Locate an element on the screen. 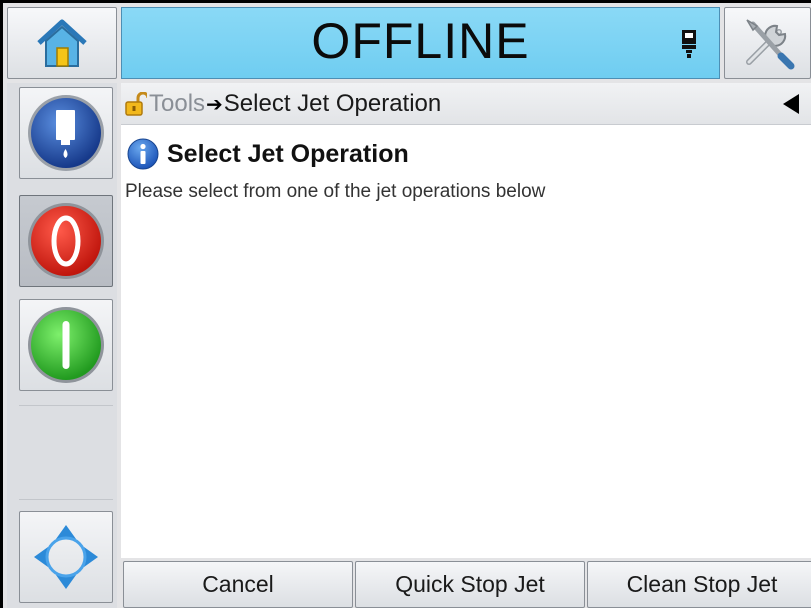 This screenshot has height=608, width=811. stop-jet-button is located at coordinates (66, 241).